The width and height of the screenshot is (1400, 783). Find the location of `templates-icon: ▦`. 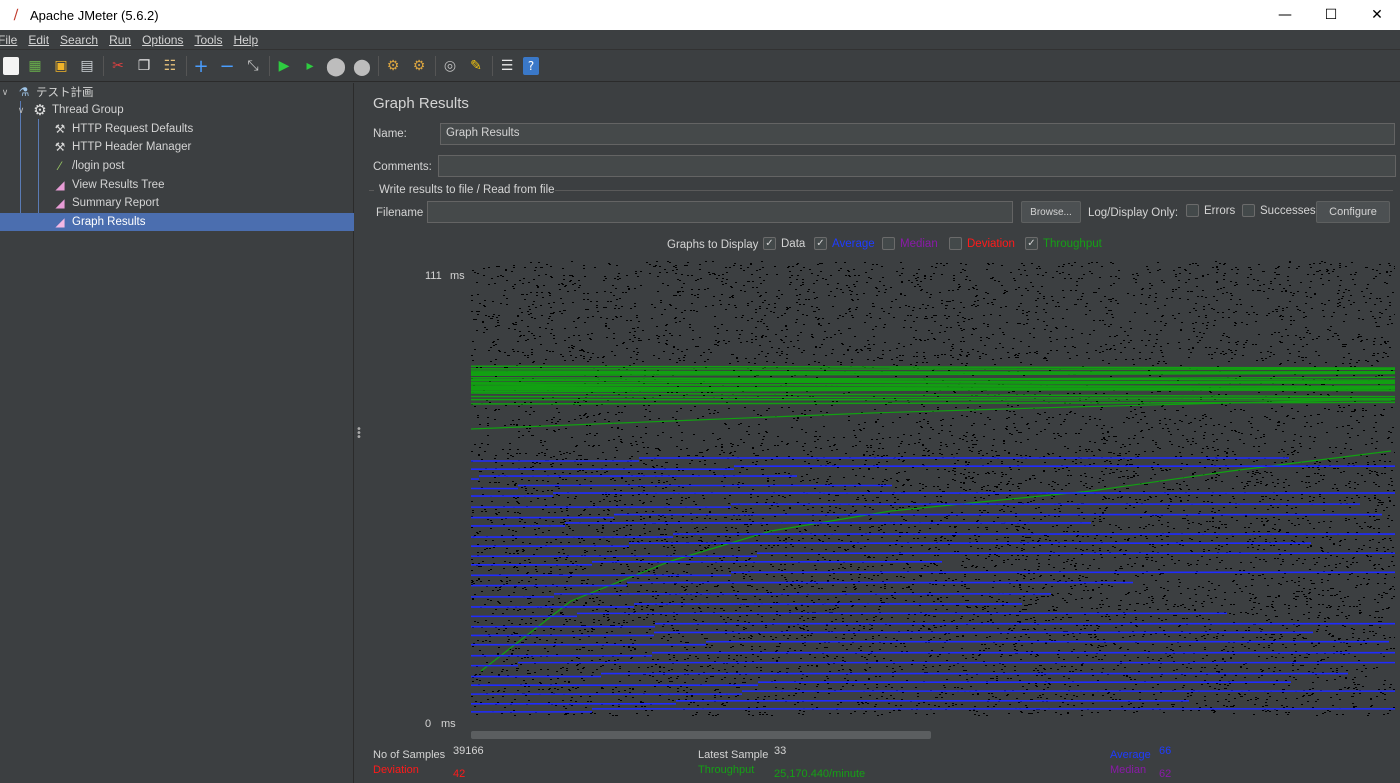

templates-icon: ▦ is located at coordinates (35, 66).